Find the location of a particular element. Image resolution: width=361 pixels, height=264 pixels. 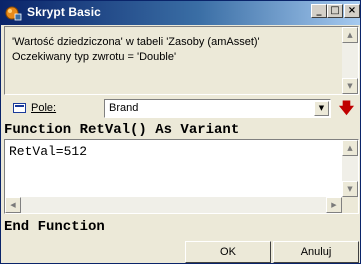

field-list-icon is located at coordinates (19, 108).